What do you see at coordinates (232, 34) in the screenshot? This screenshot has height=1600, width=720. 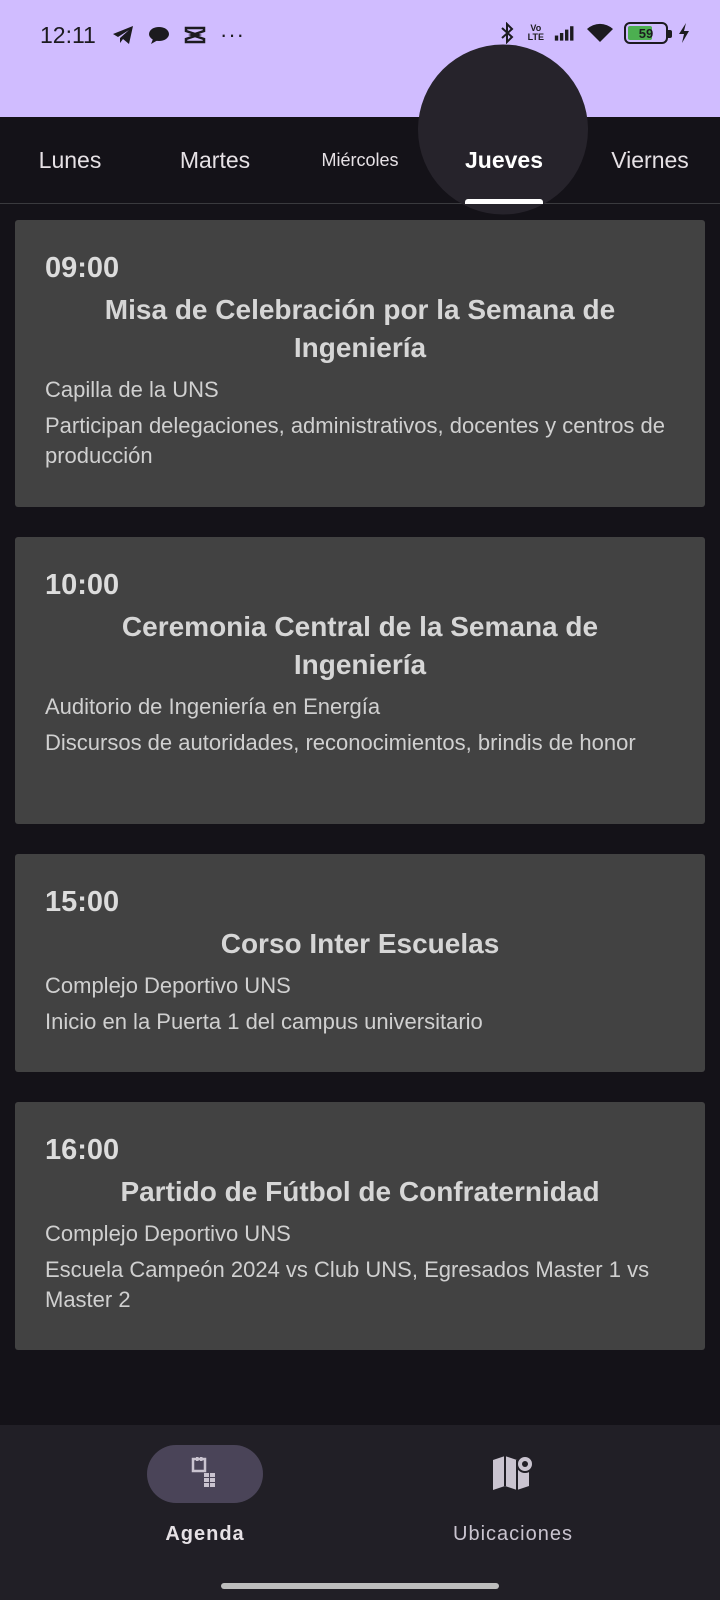 I see `more-notifications-icon: ···` at bounding box center [232, 34].